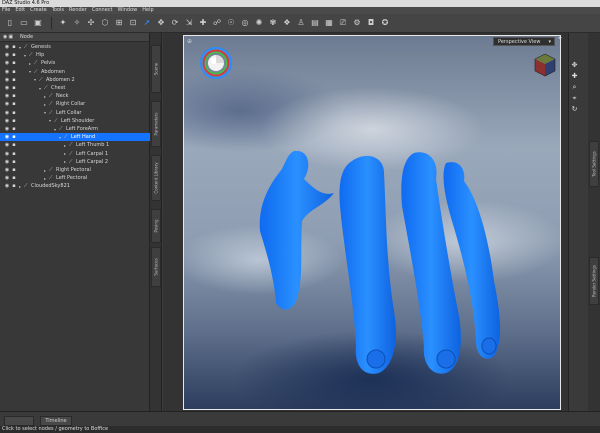 The width and height of the screenshot is (600, 433). Describe the element at coordinates (147, 23) in the screenshot. I see `node-selection-icon: ➚` at that location.